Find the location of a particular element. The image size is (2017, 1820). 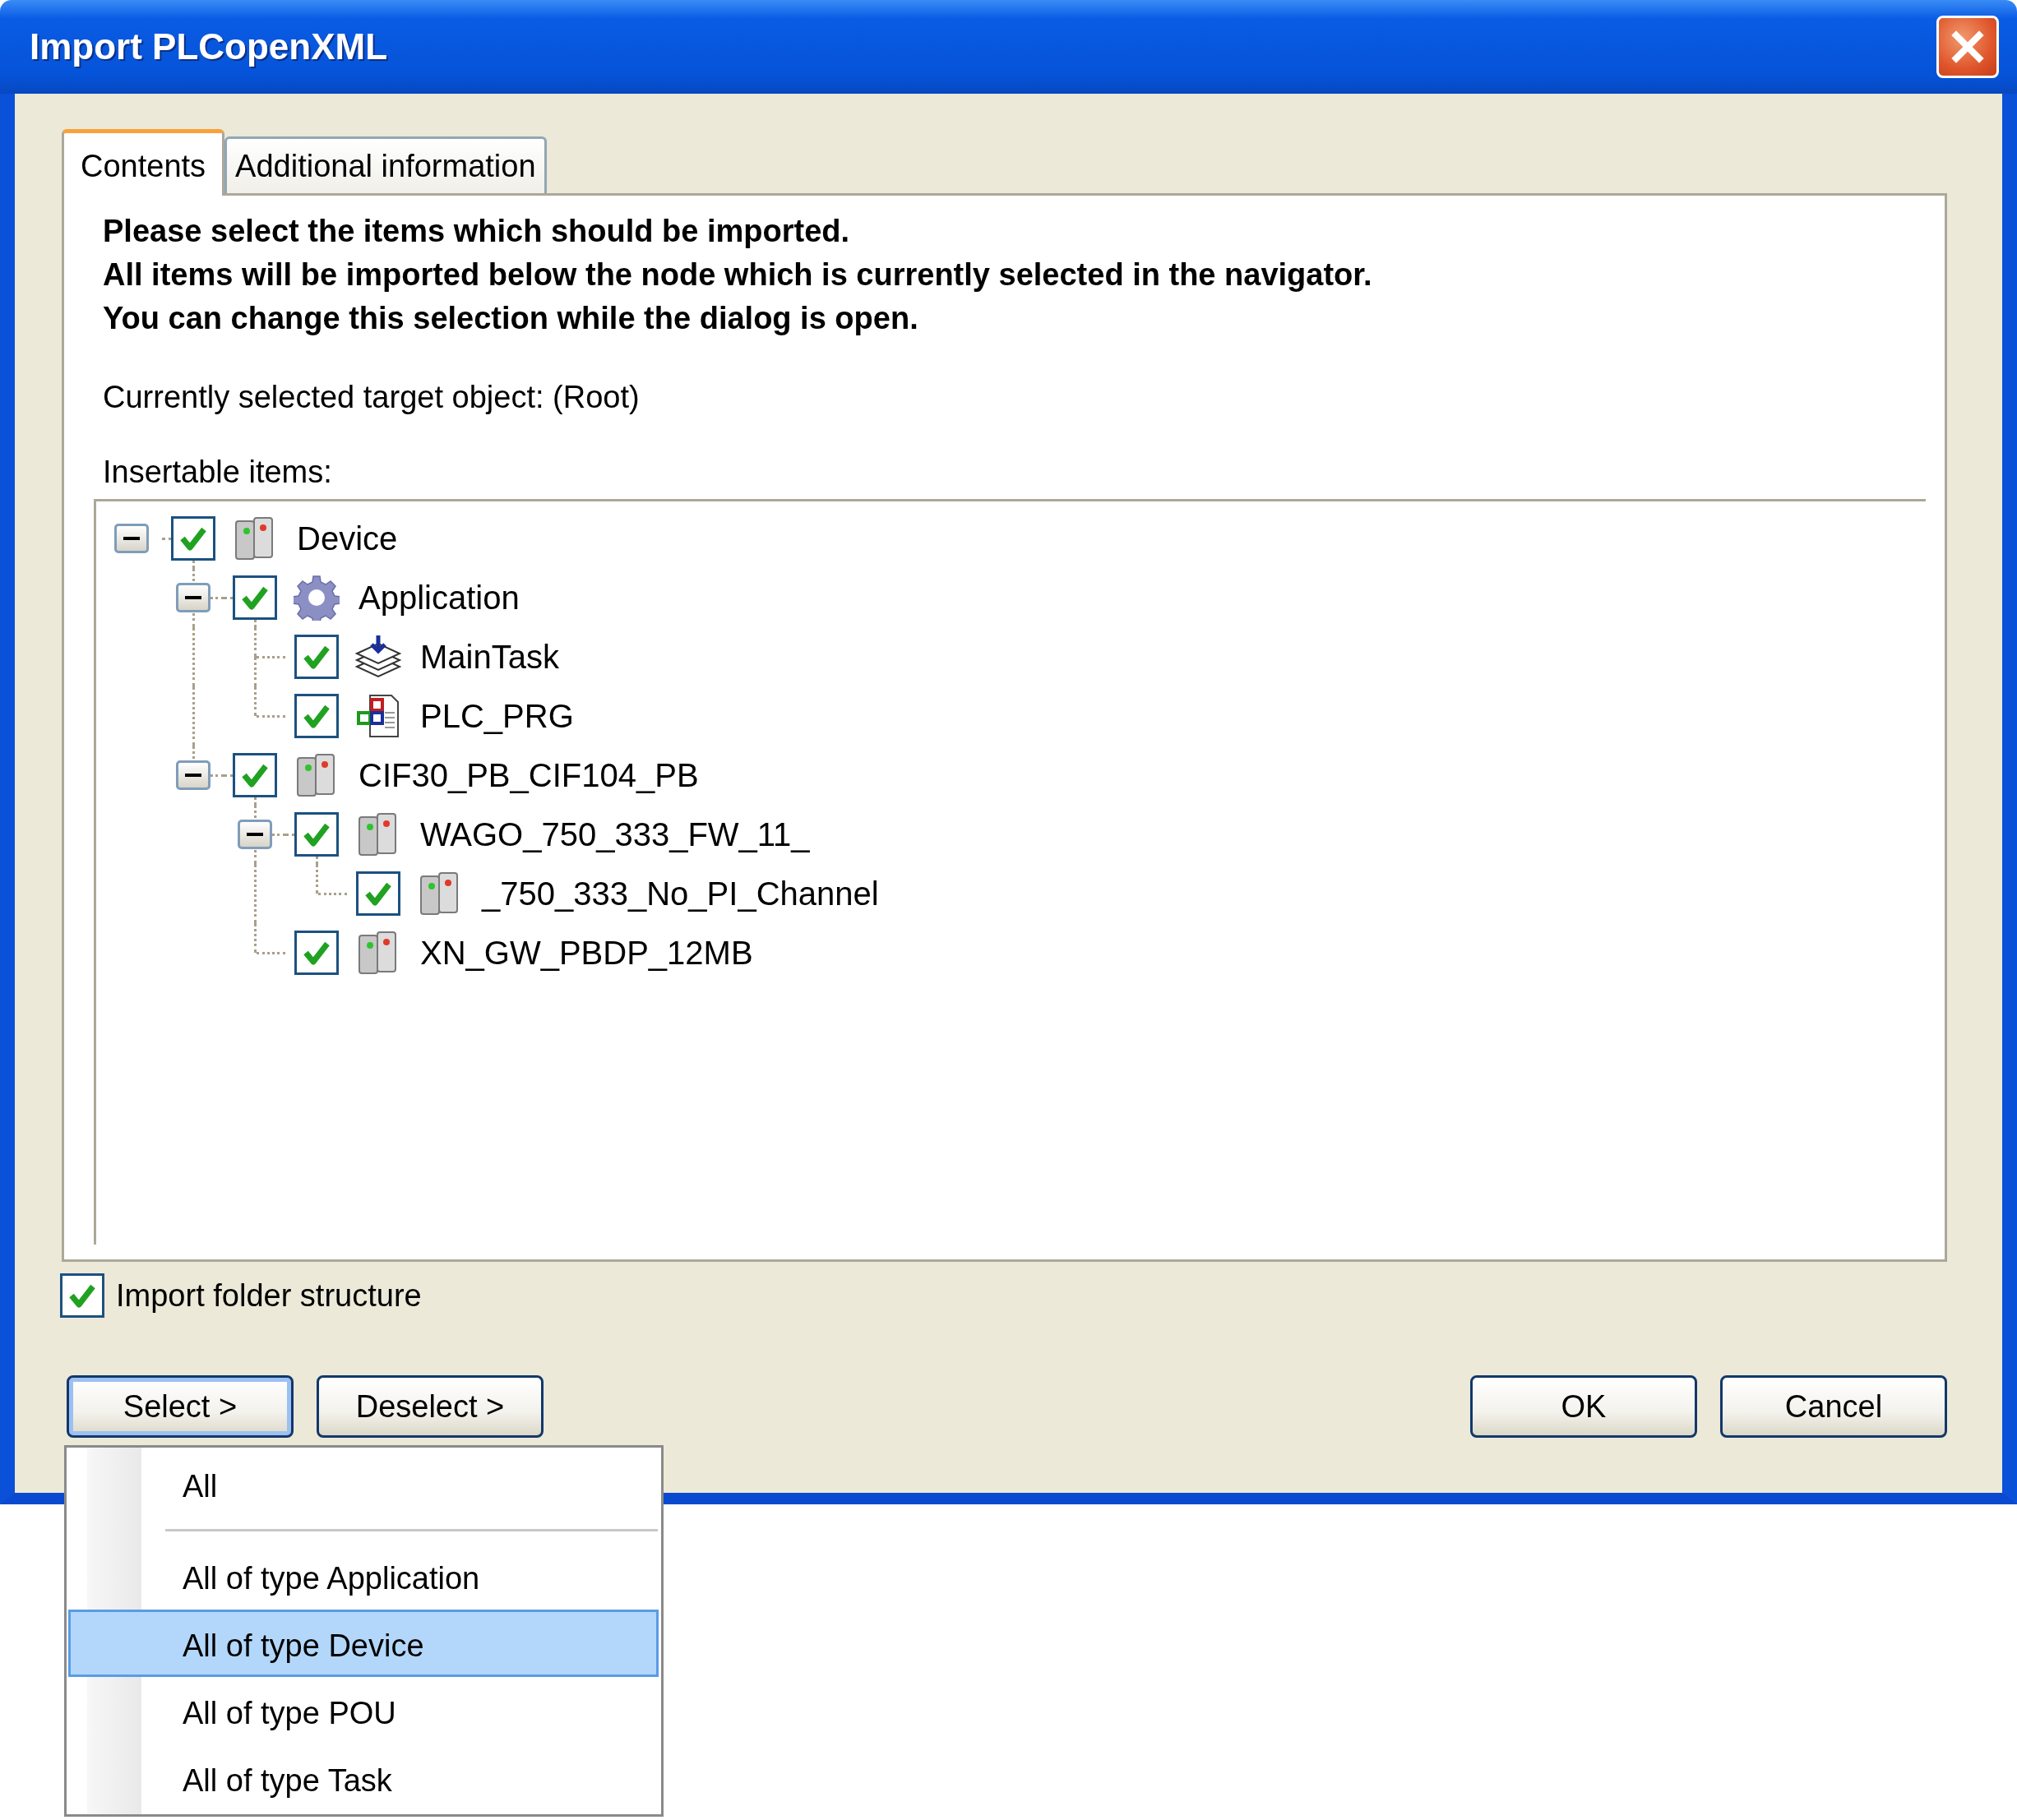

tree-item: _750_333_No_PI_Channel is located at coordinates (680, 893).